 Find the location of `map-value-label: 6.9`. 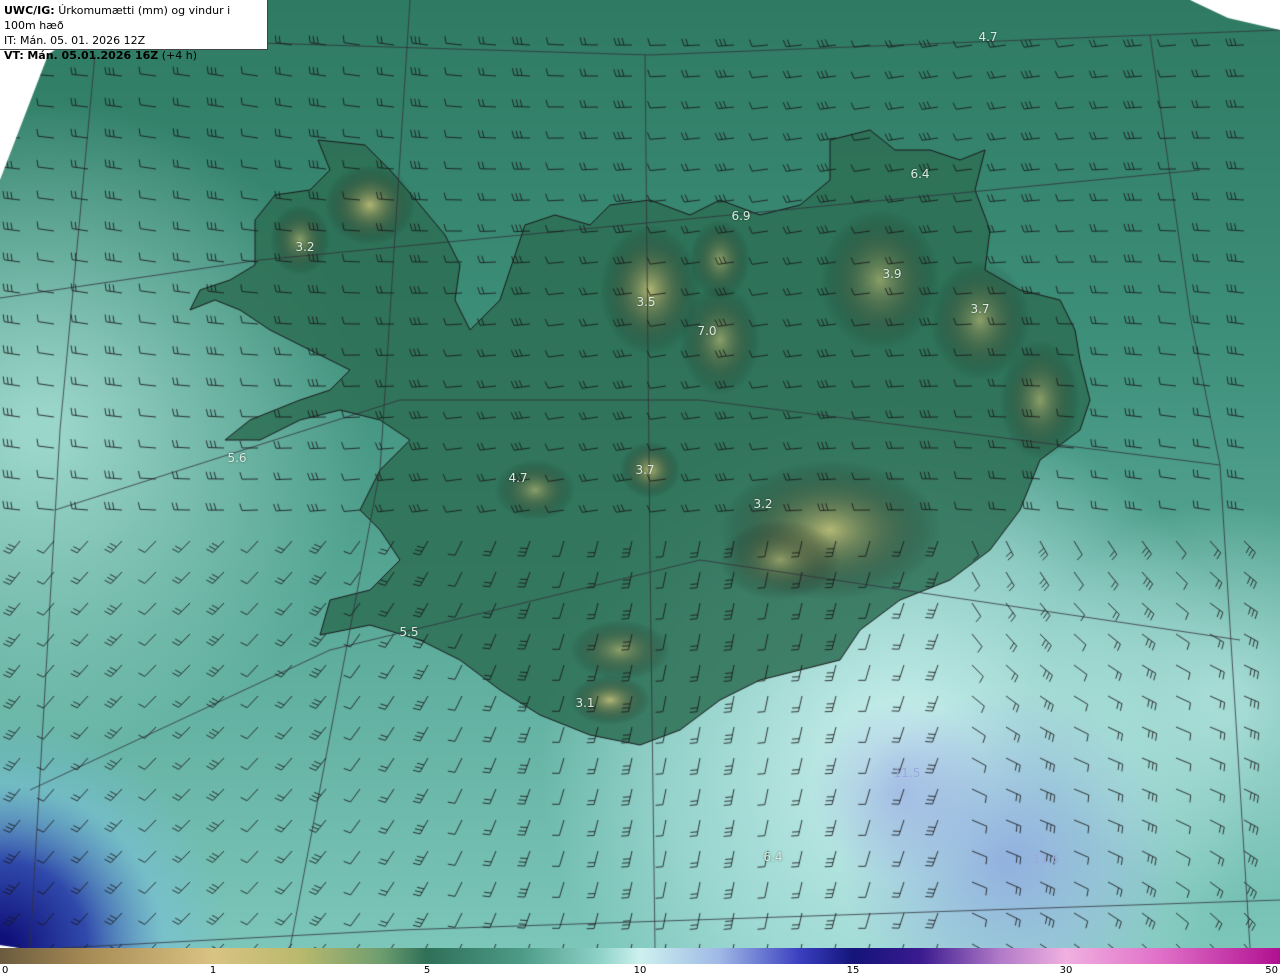

map-value-label: 6.9 is located at coordinates (741, 216).